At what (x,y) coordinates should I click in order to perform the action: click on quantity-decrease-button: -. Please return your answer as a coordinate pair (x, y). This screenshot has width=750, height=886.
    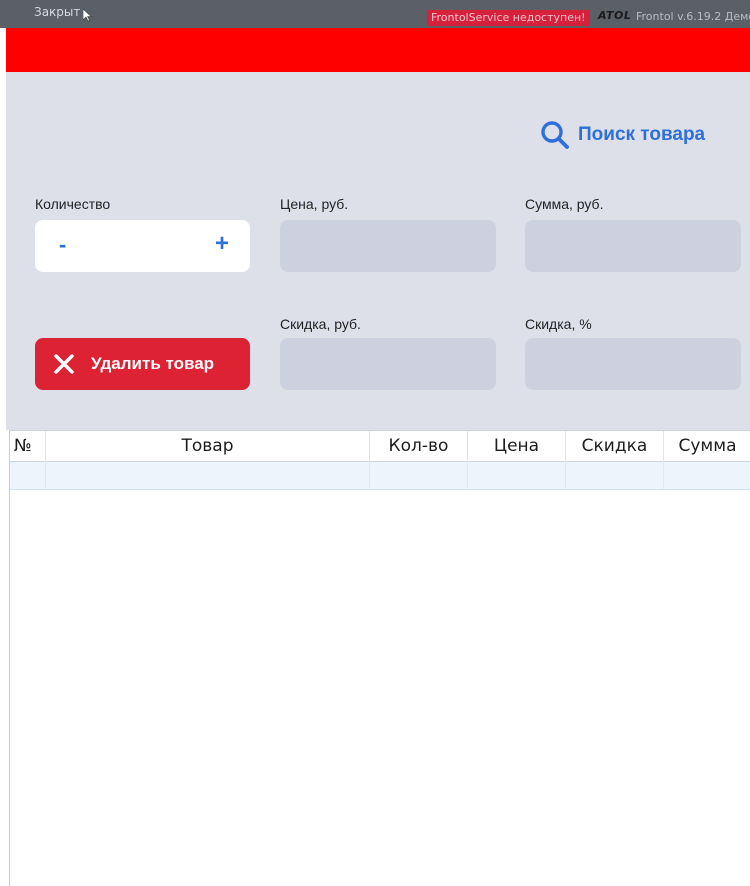
    Looking at the image, I should click on (62, 245).